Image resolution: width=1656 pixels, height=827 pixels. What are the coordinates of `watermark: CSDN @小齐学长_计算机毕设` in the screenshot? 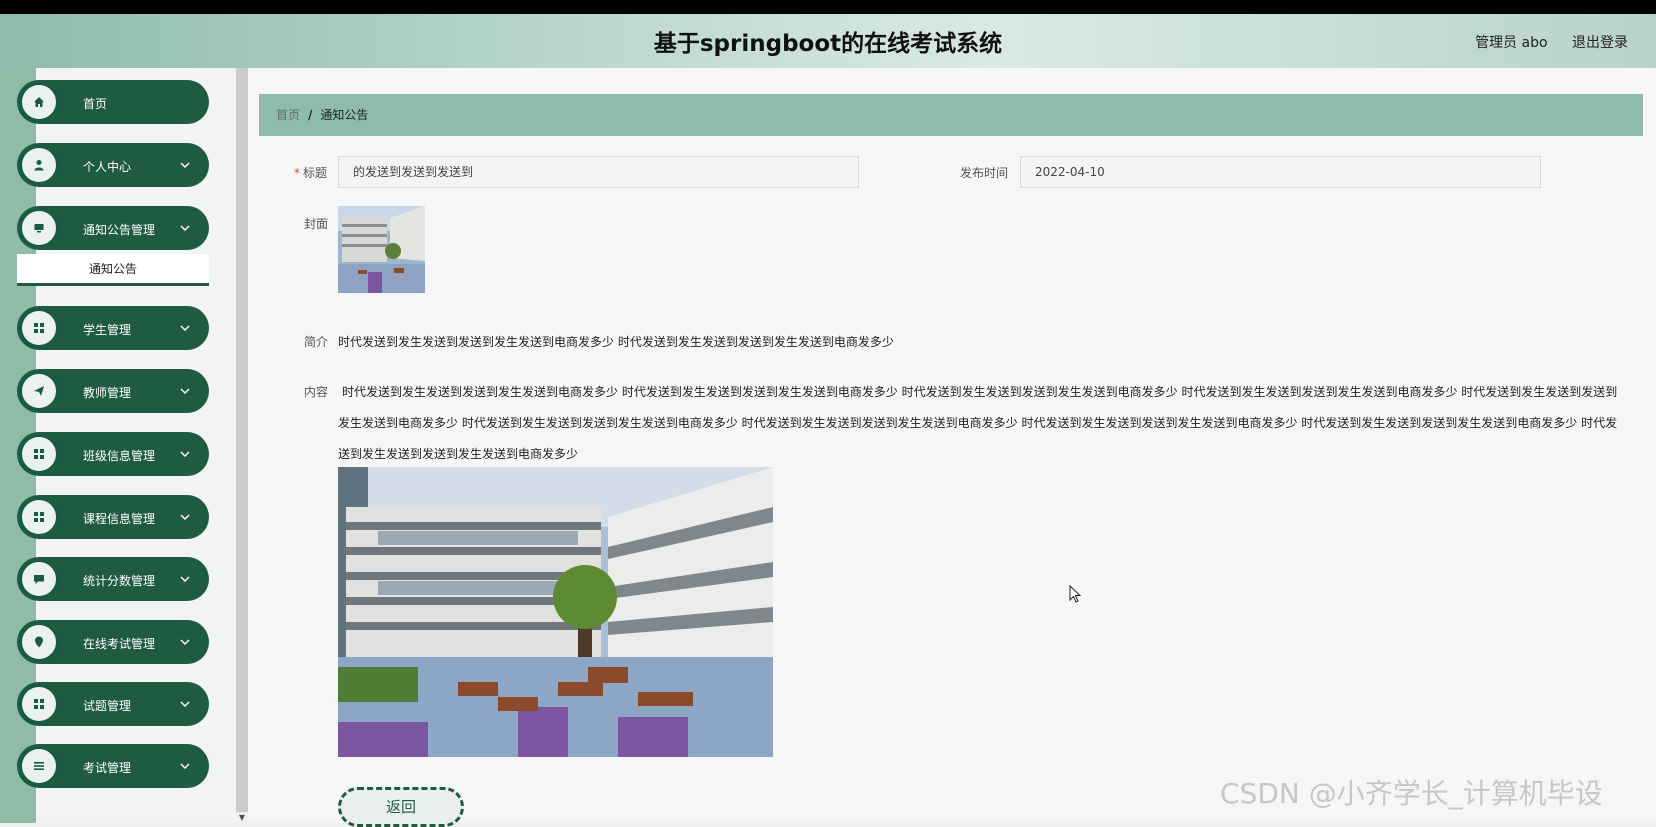 It's located at (1411, 793).